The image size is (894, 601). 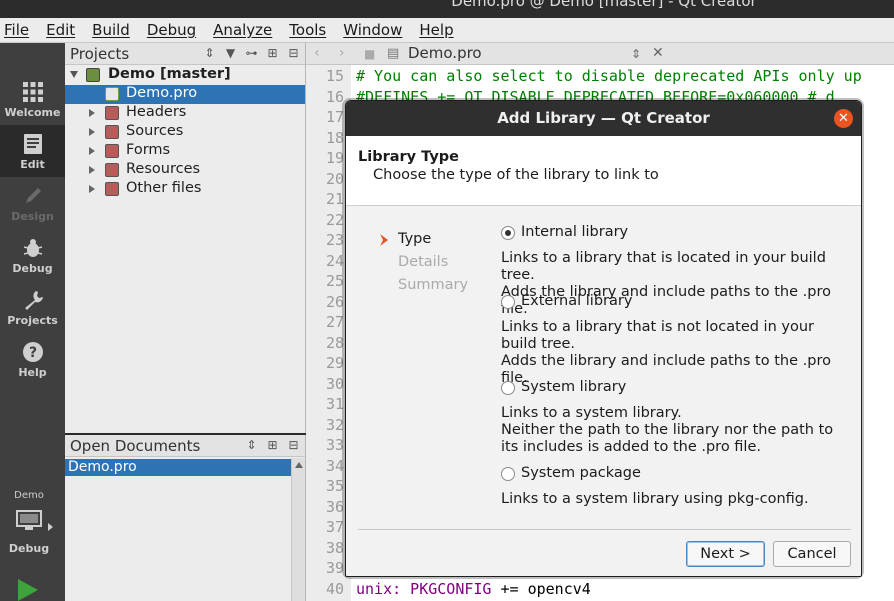 I want to click on tree-item-resources: Resources, so click(x=185, y=170).